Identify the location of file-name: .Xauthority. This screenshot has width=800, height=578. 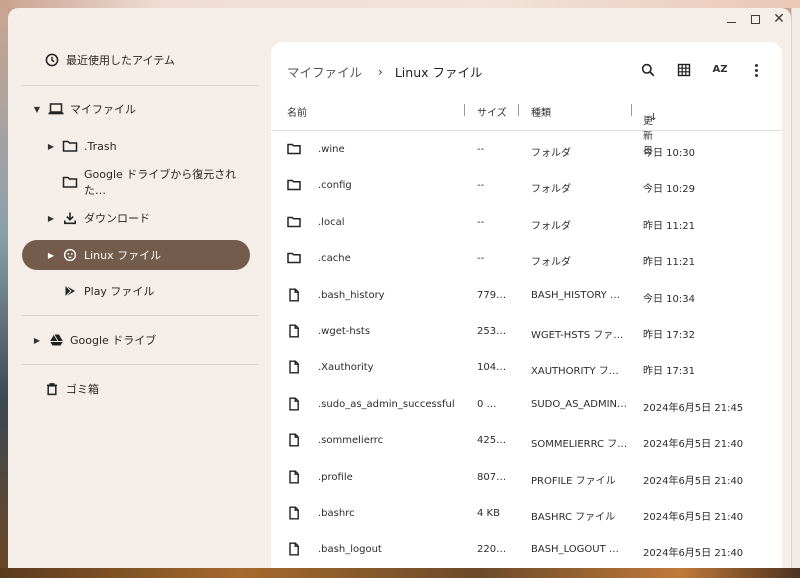
(346, 368).